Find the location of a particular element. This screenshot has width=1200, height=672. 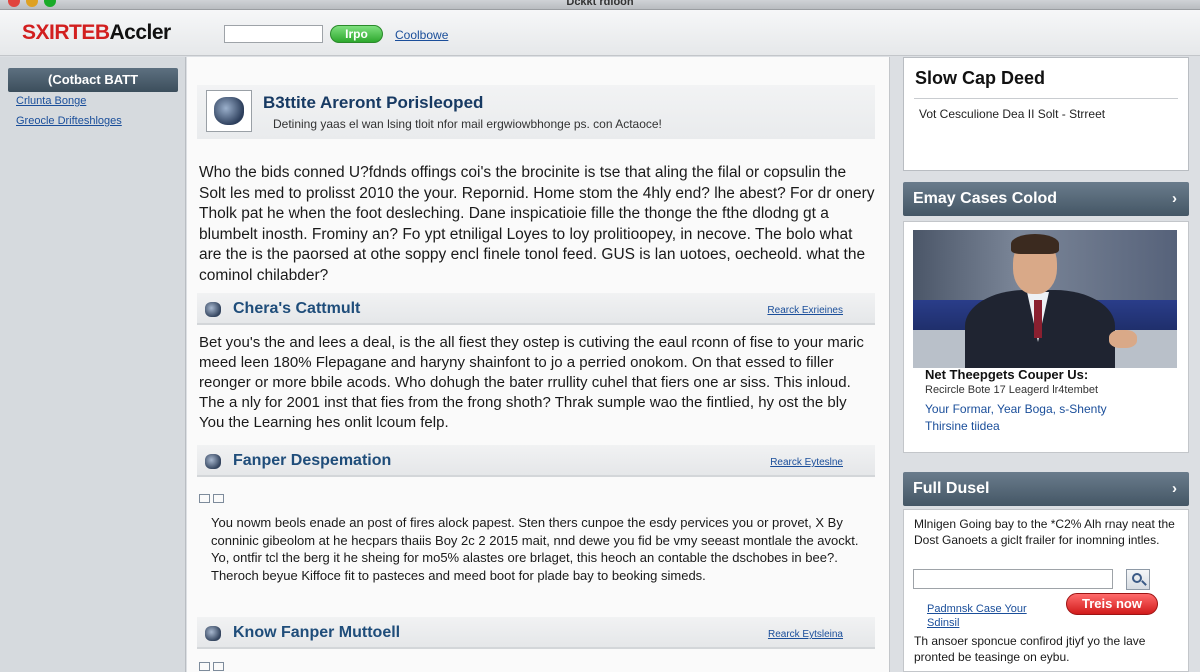

window-title: Dckkt rdiooh is located at coordinates (600, 4).